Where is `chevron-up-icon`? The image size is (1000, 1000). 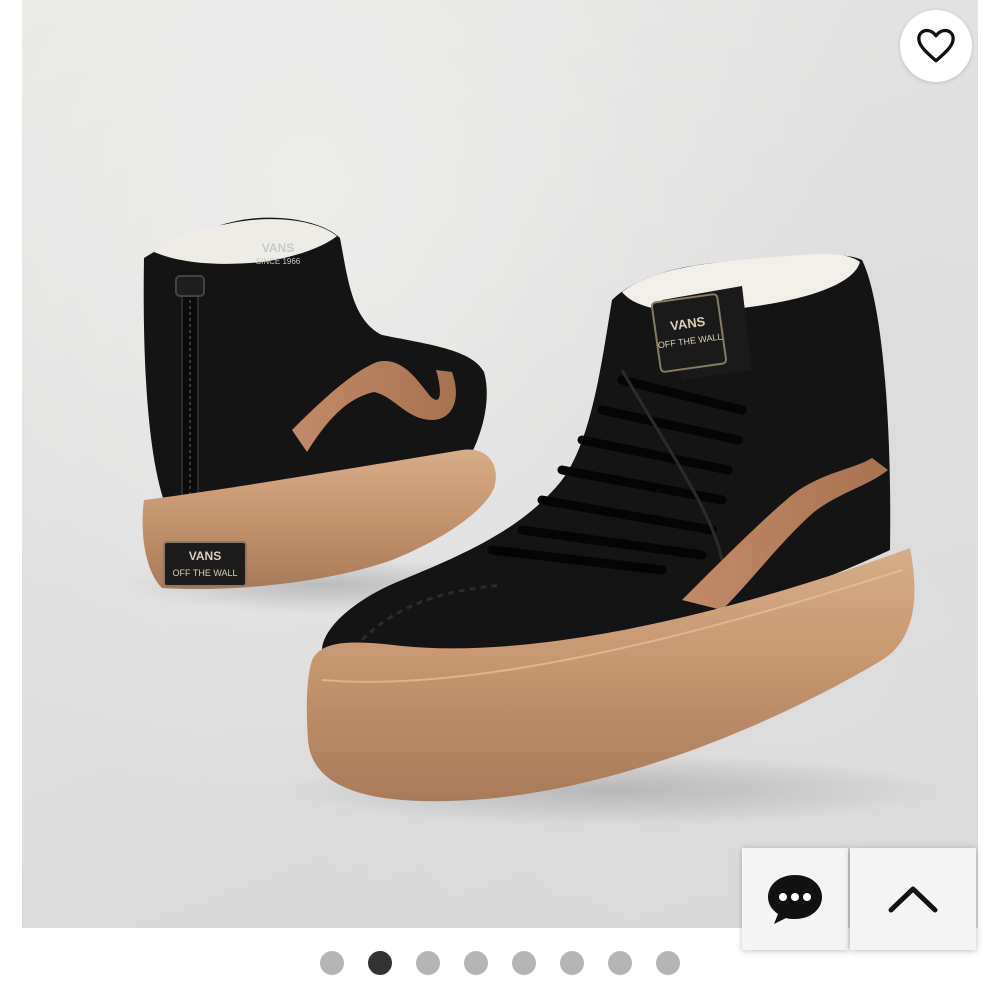 chevron-up-icon is located at coordinates (913, 899).